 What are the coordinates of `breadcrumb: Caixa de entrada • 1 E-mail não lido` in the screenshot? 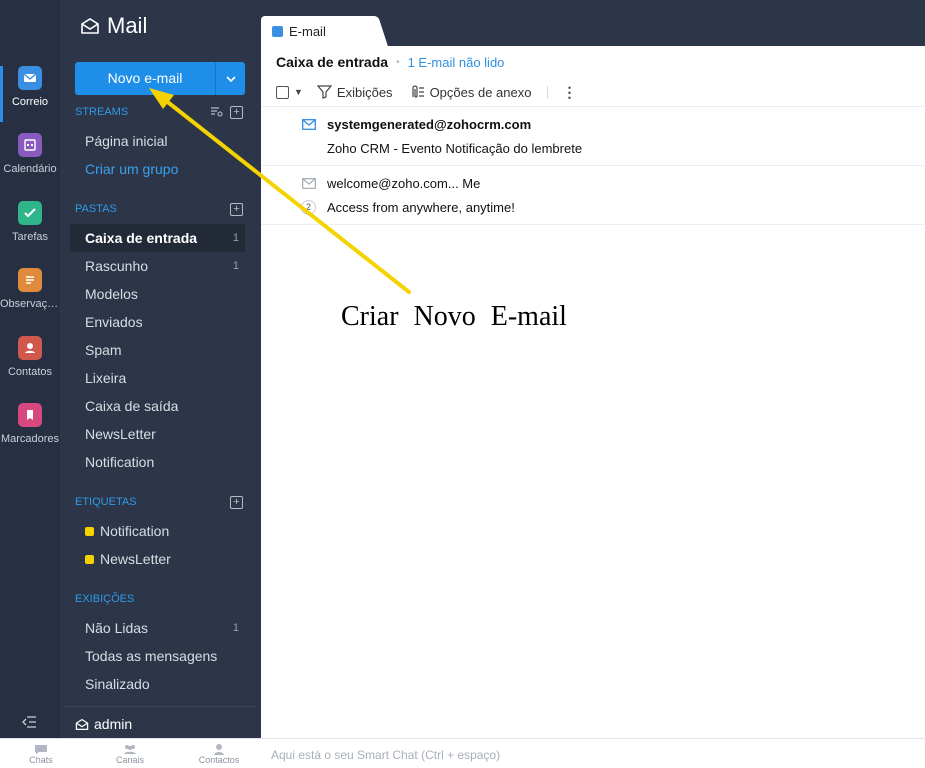 It's located at (390, 62).